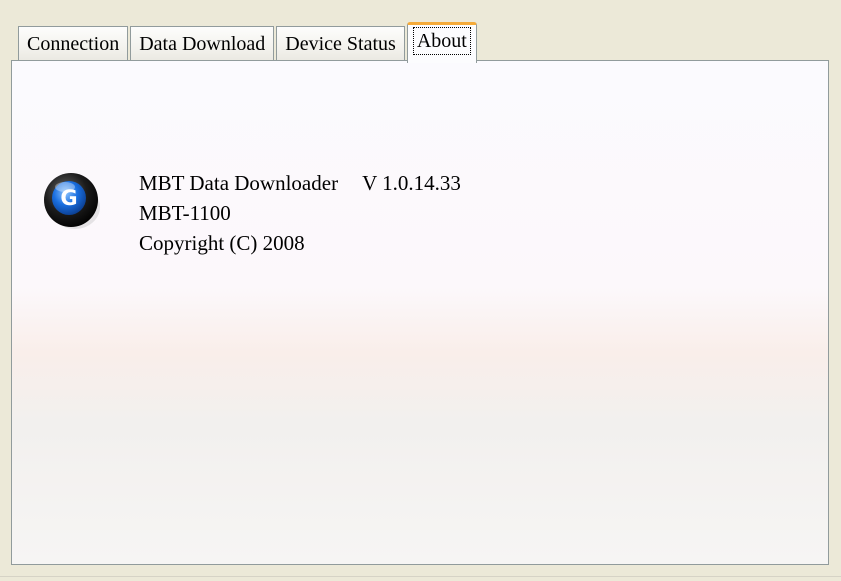  I want to click on tab-about-label: About, so click(441, 41).